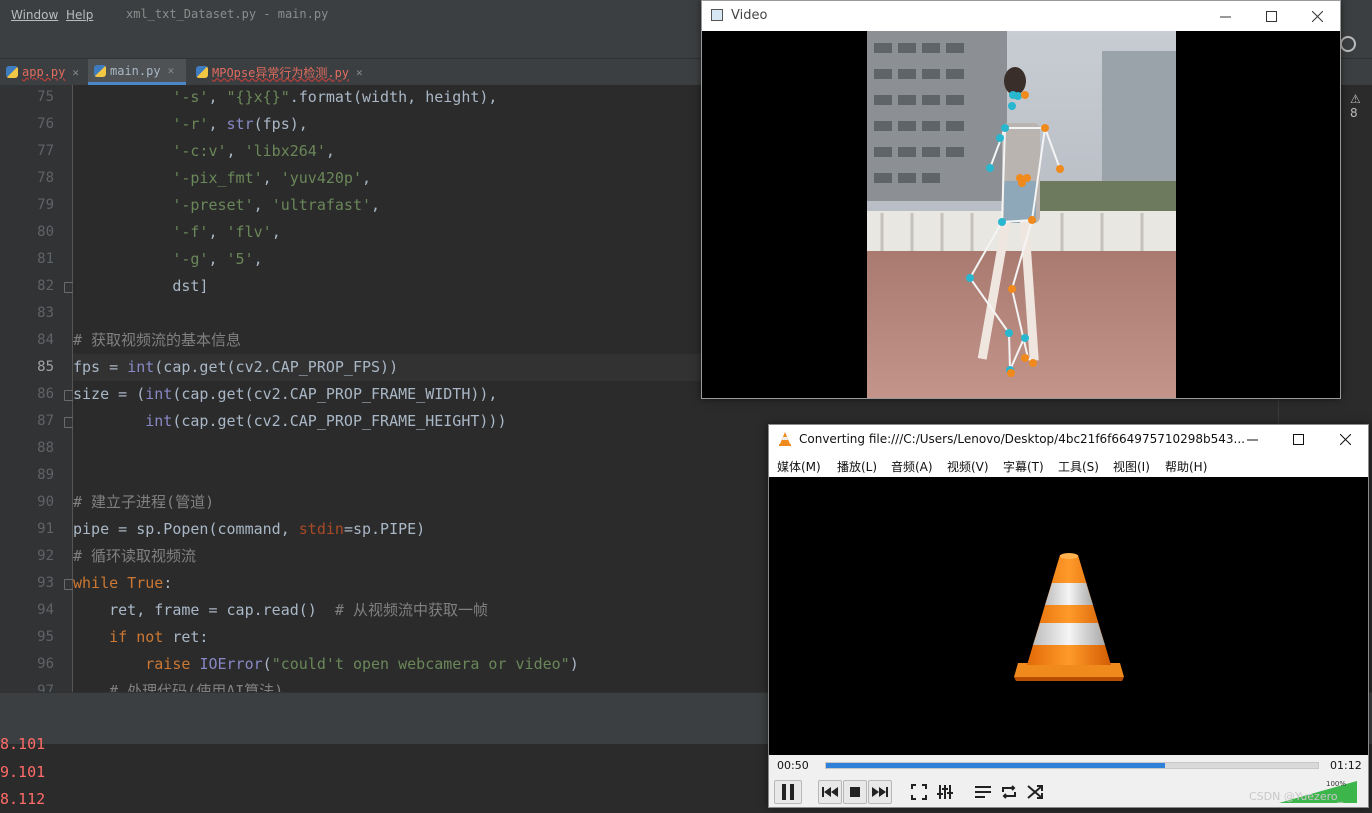  Describe the element at coordinates (799, 466) in the screenshot. I see `vlc-menu-media: 媒体(M)` at that location.